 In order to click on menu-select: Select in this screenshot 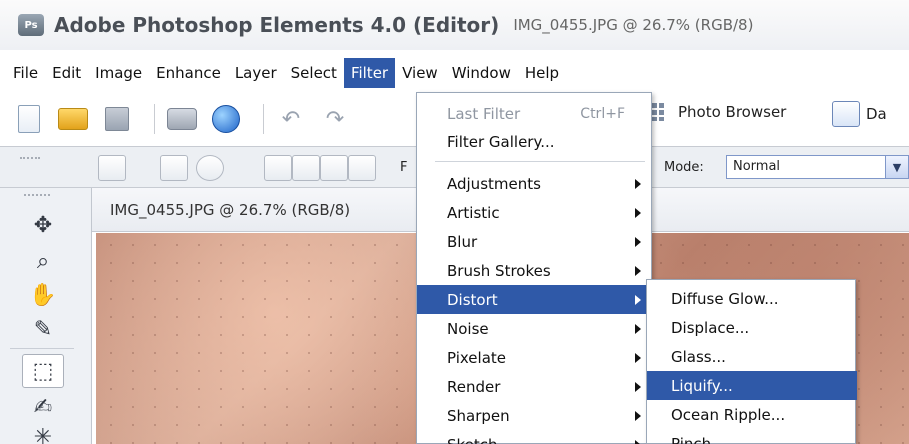, I will do `click(314, 73)`.